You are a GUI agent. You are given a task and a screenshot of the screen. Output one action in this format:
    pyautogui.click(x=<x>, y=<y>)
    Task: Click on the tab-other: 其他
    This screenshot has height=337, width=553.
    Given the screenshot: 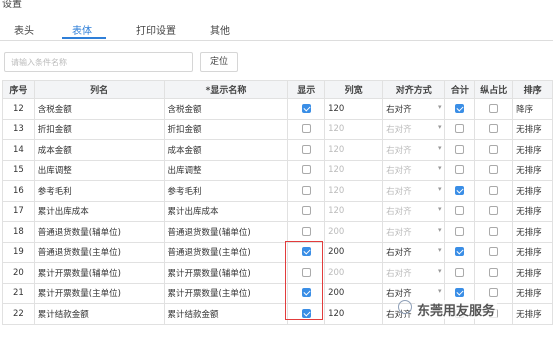 What is the action you would take?
    pyautogui.click(x=220, y=29)
    